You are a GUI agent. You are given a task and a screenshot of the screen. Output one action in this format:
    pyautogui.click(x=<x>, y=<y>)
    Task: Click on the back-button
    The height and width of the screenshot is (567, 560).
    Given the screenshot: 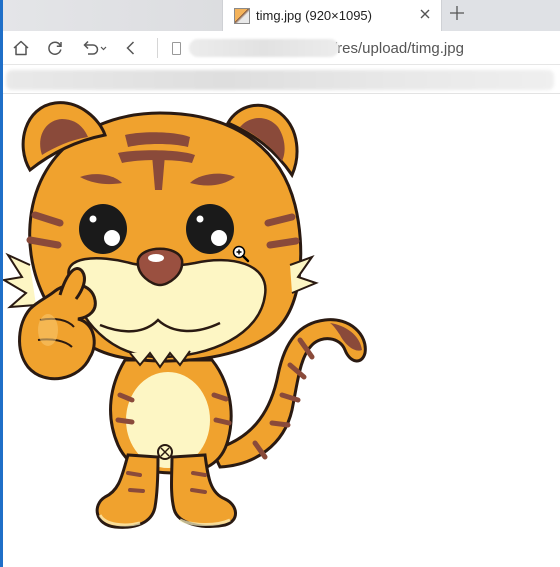 What is the action you would take?
    pyautogui.click(x=131, y=48)
    